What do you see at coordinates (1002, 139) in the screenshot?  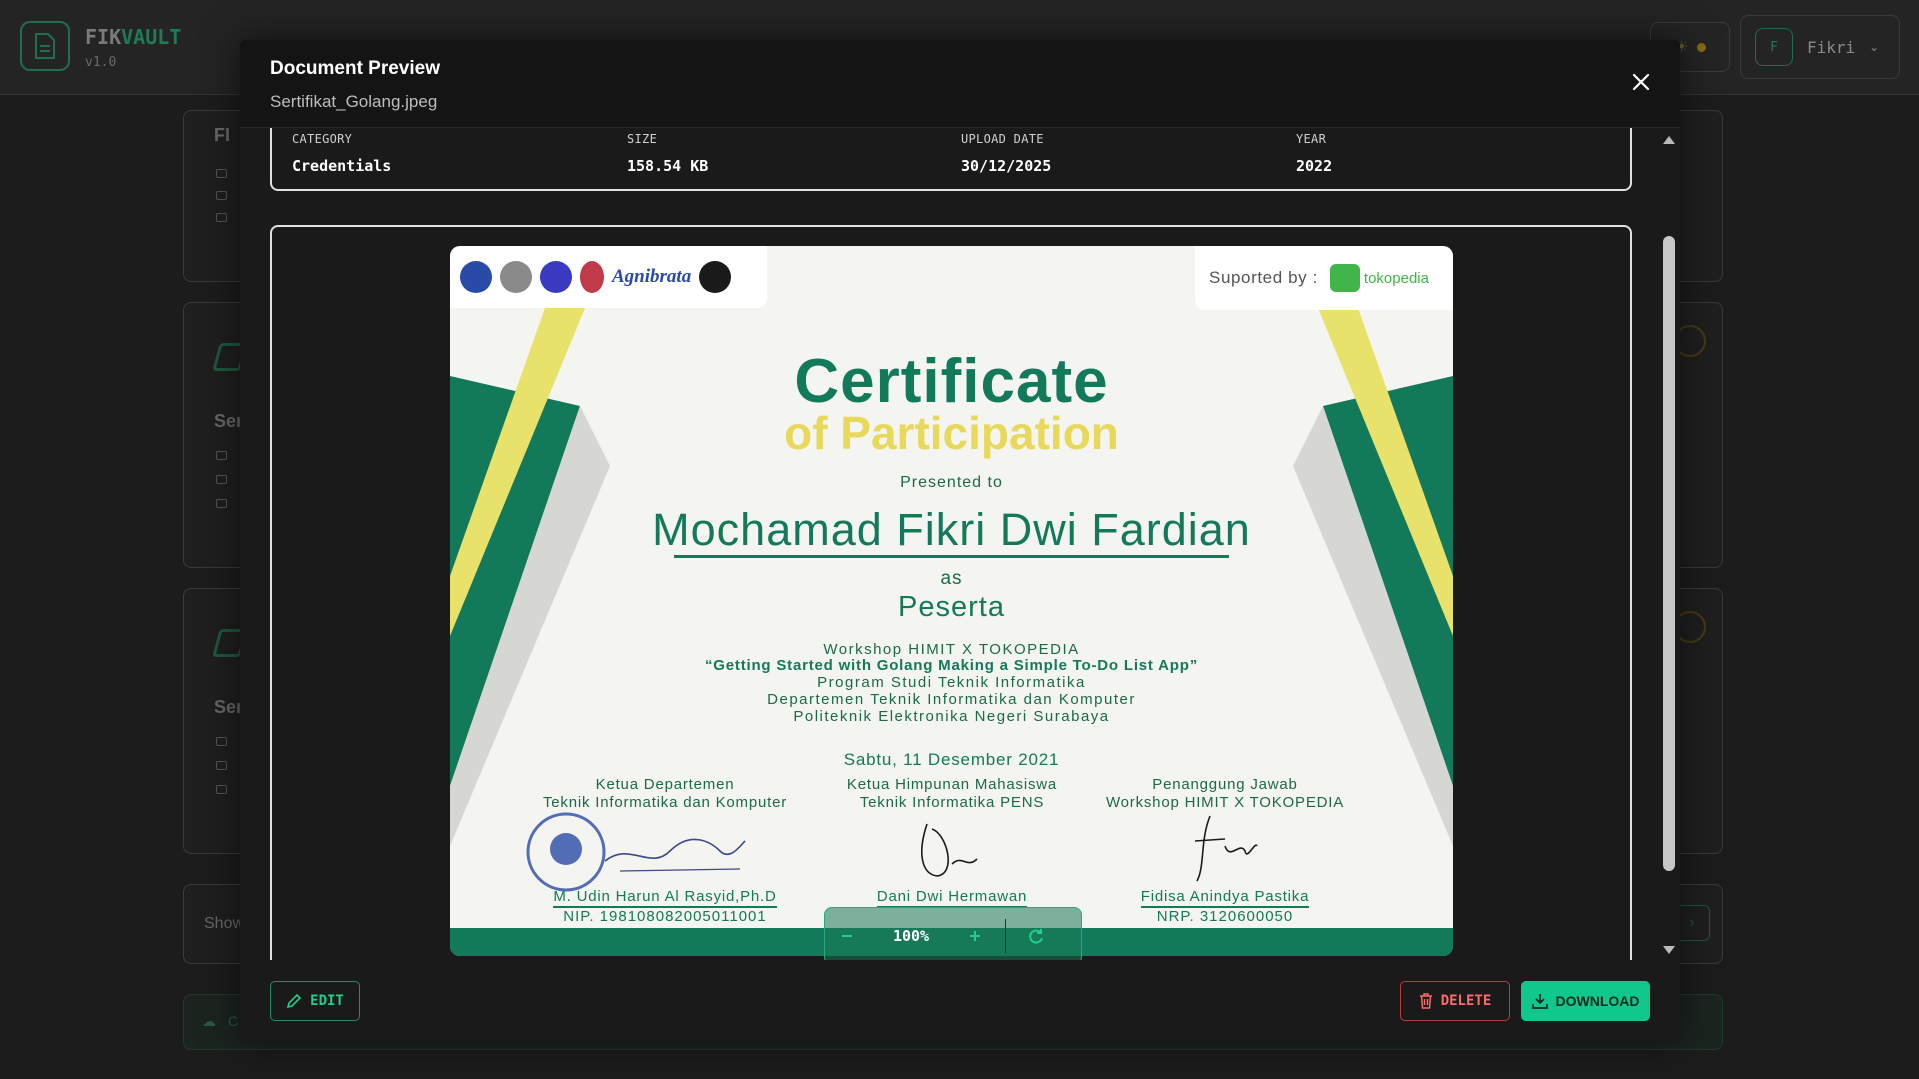 I see `meta-label: UPLOAD DATE` at bounding box center [1002, 139].